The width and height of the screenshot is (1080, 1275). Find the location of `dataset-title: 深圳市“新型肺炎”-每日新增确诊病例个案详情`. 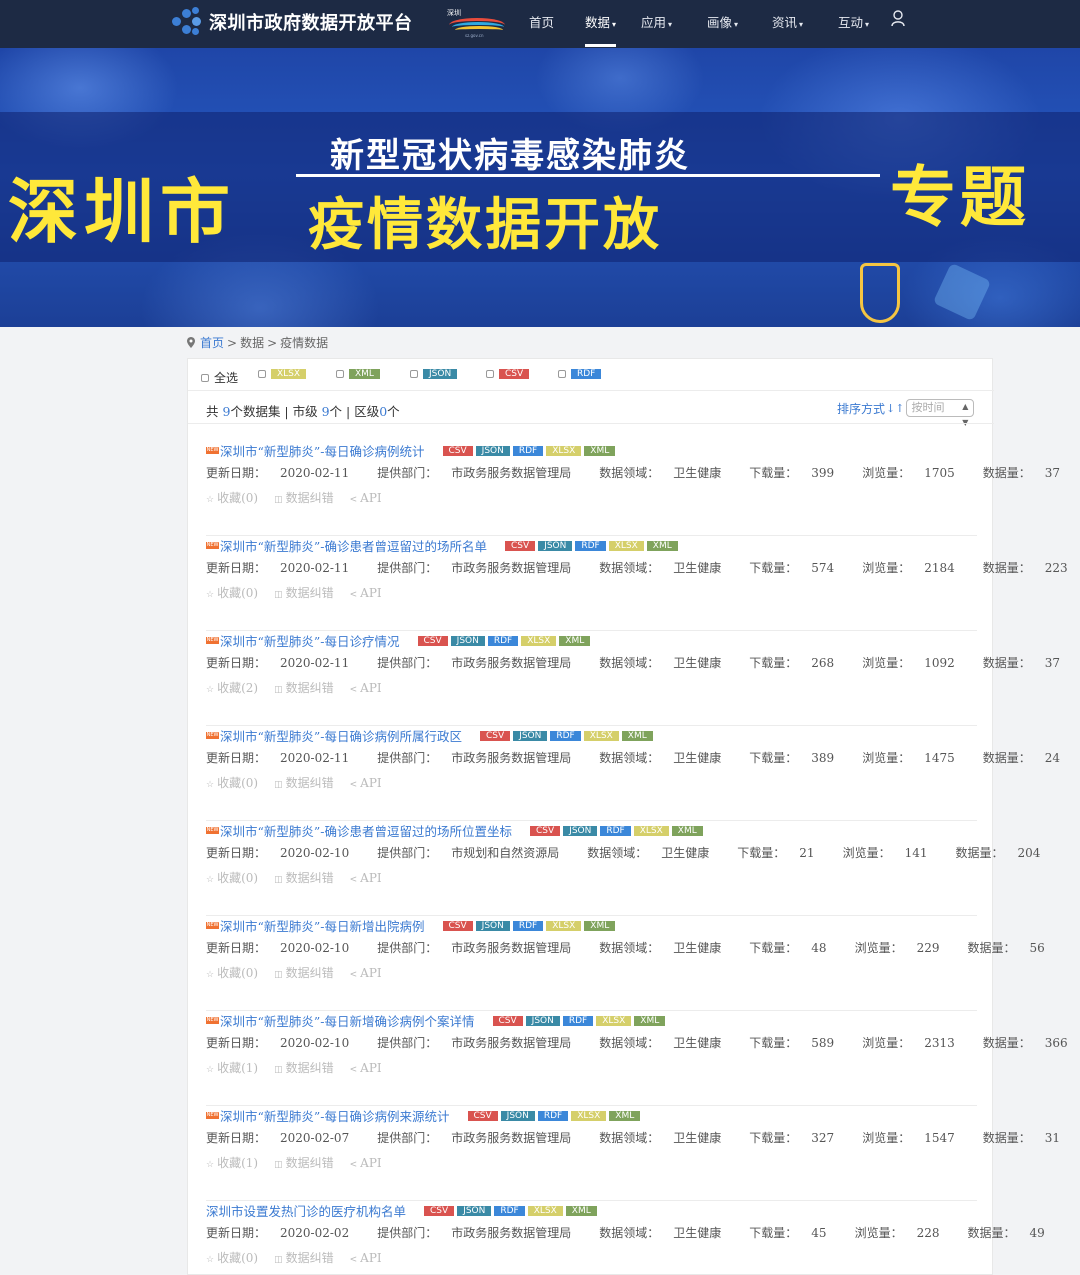

dataset-title: 深圳市“新型肺炎”-每日新增确诊病例个案详情 is located at coordinates (347, 1020).